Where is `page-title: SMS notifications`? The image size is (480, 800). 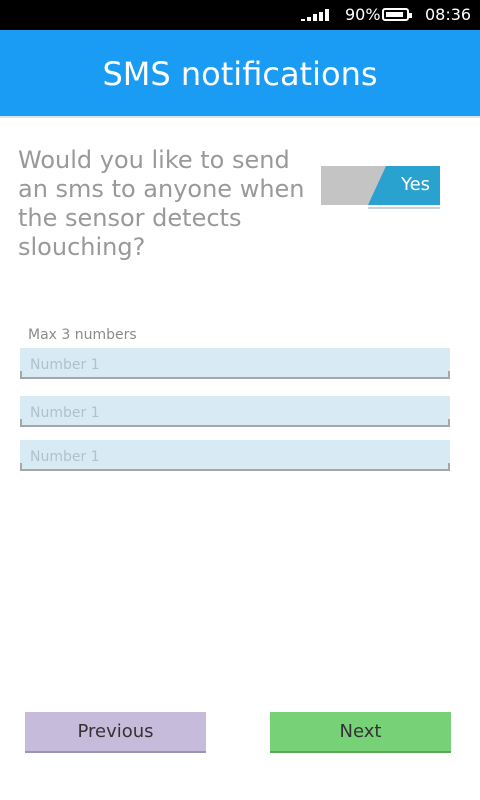 page-title: SMS notifications is located at coordinates (240, 74).